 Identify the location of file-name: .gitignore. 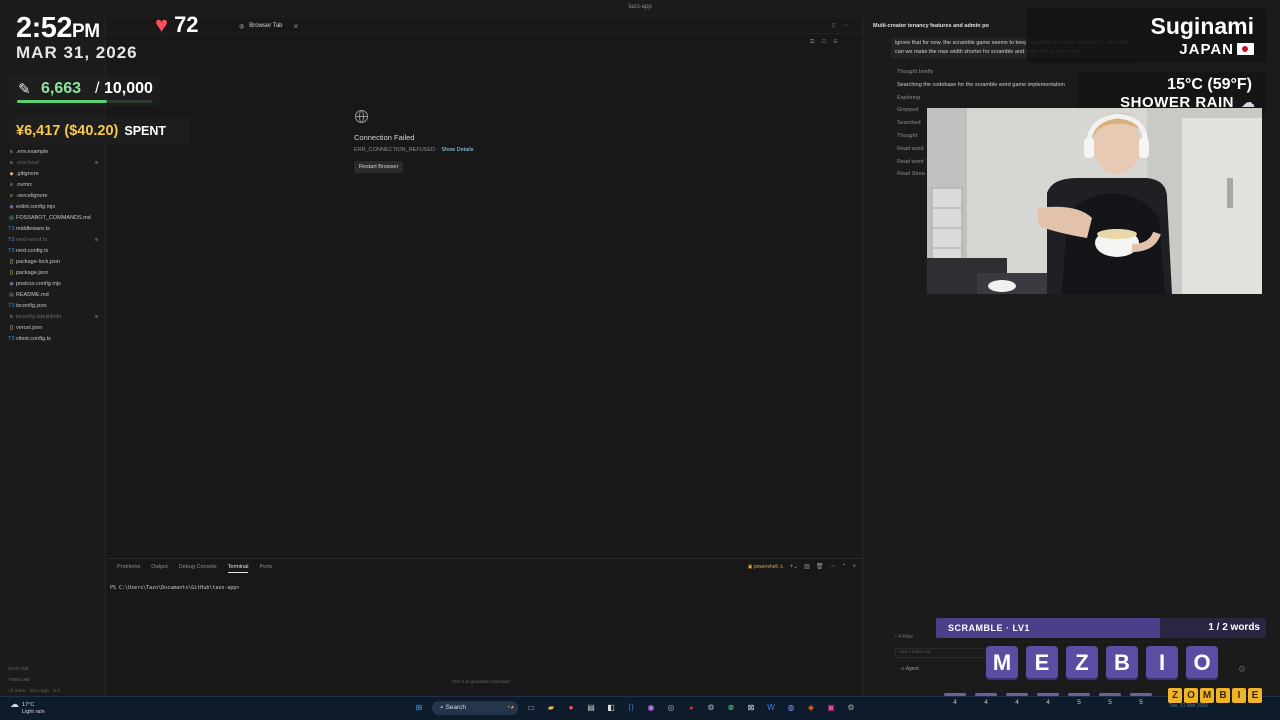
(27, 173).